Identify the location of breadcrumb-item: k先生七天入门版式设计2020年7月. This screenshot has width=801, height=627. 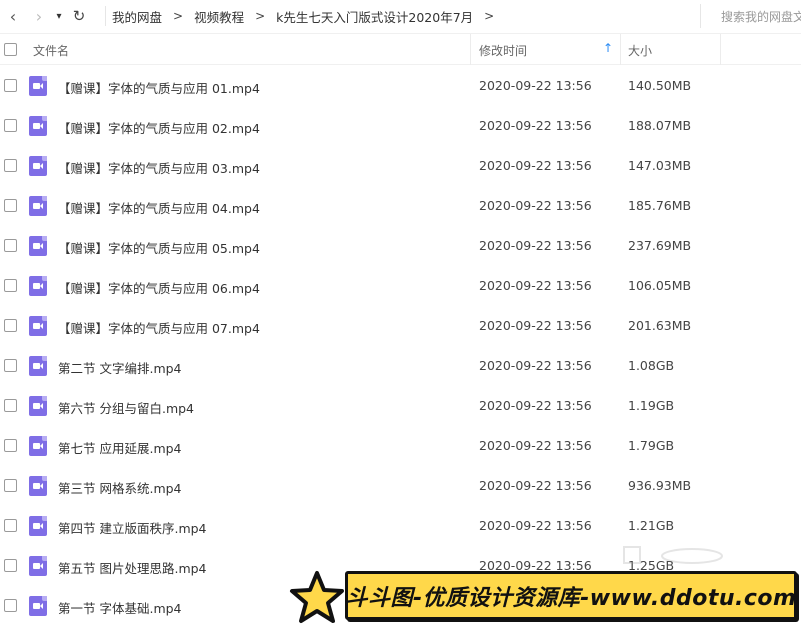
(374, 16).